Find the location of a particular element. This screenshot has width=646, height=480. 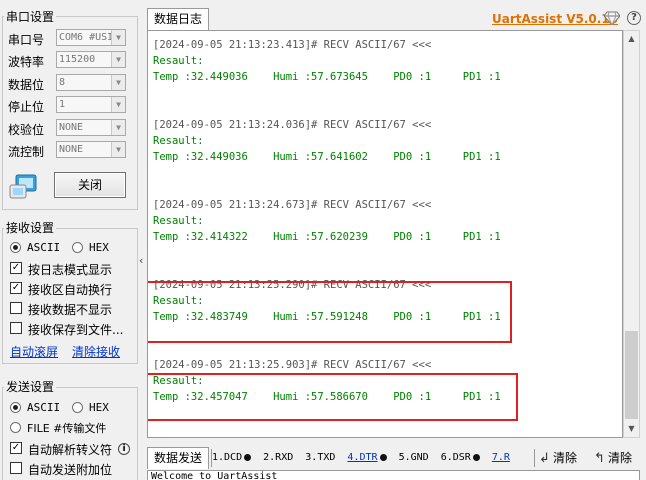

parse-escape-label: 自动解析转义符 is located at coordinates (70, 450).